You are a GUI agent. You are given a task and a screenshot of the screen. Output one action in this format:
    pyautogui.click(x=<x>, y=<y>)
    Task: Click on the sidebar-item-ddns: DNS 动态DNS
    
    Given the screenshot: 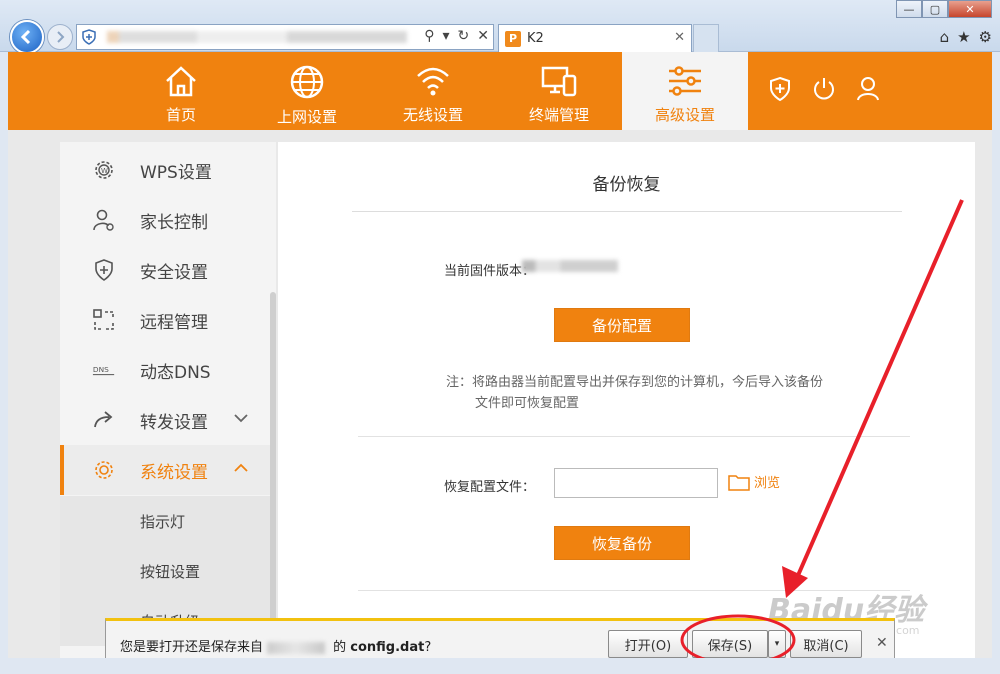 What is the action you would take?
    pyautogui.click(x=168, y=370)
    